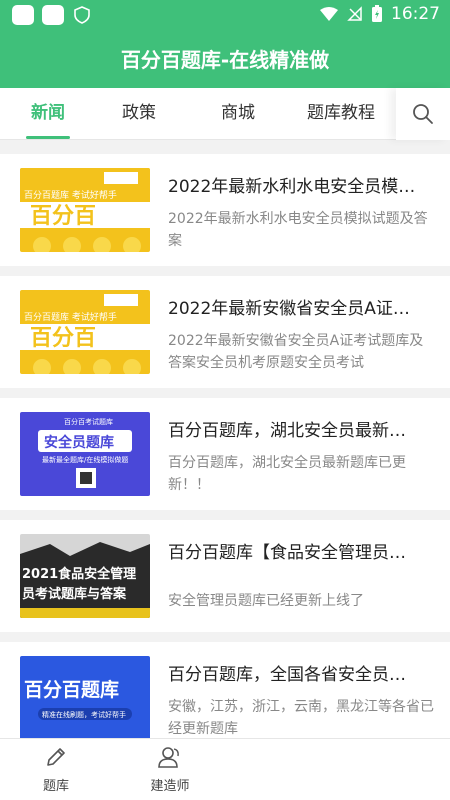  Describe the element at coordinates (71, 689) in the screenshot. I see `thumb-text: 百分百题库` at that location.